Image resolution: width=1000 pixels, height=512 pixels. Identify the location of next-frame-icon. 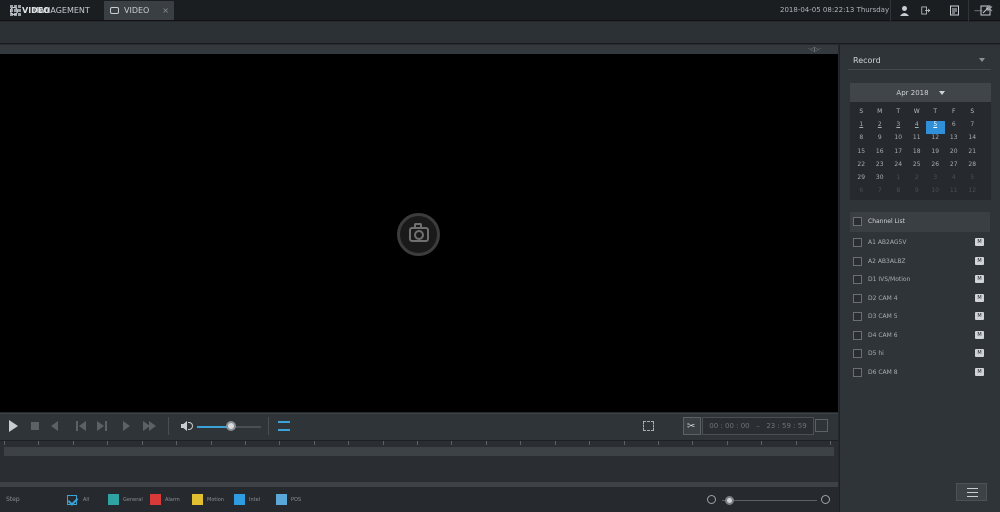
(100, 426).